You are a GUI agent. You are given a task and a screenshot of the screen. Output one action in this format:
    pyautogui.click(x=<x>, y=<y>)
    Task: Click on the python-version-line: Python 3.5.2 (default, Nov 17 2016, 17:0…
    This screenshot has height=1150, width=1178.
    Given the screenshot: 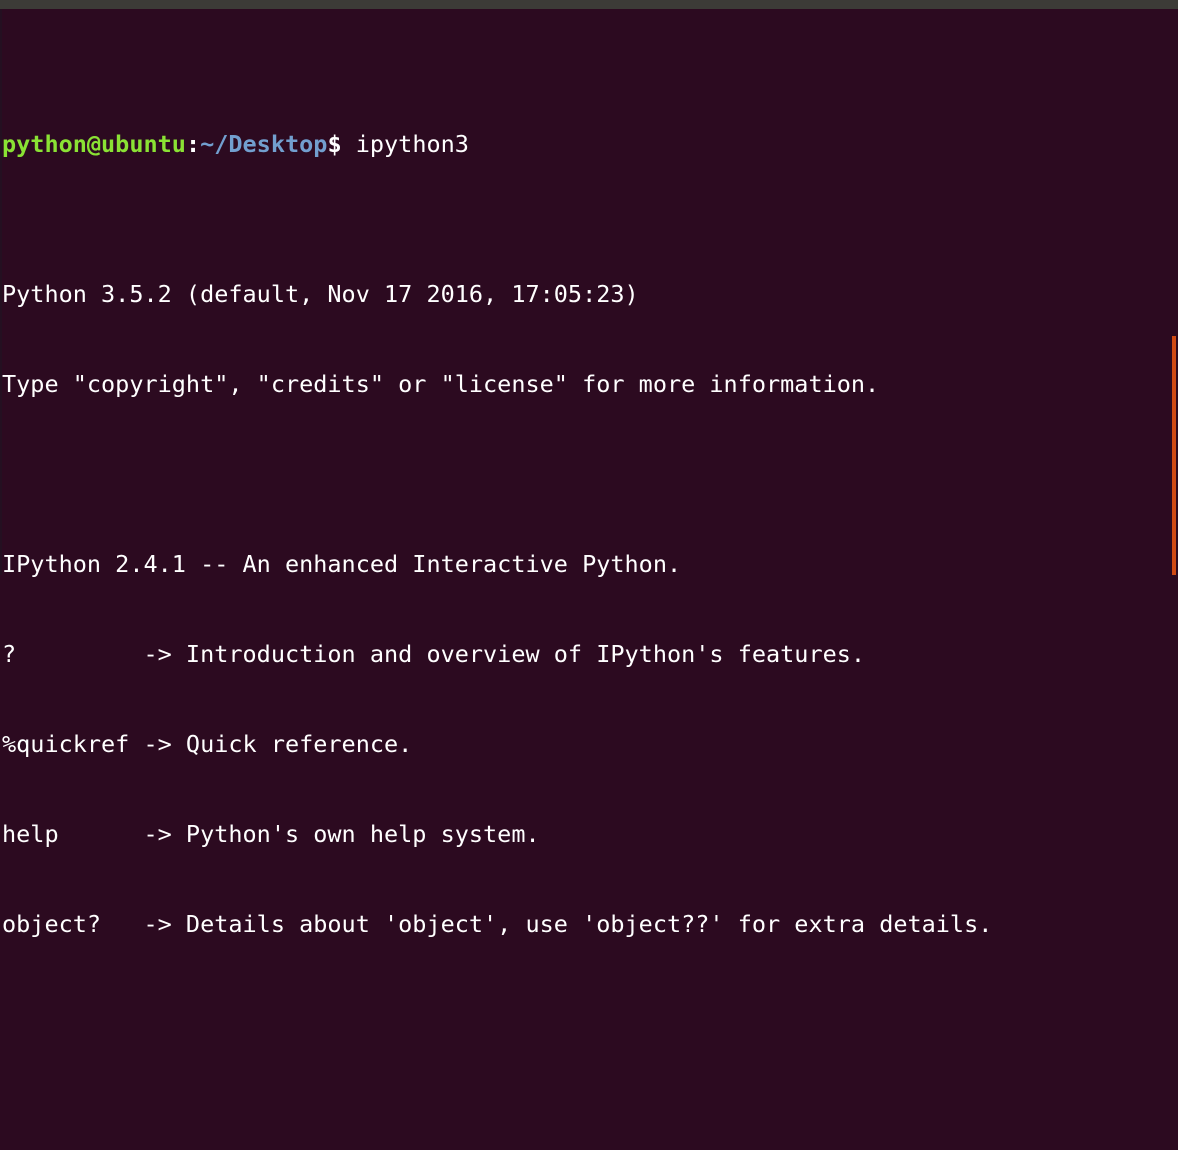 What is the action you would take?
    pyautogui.click(x=320, y=294)
    